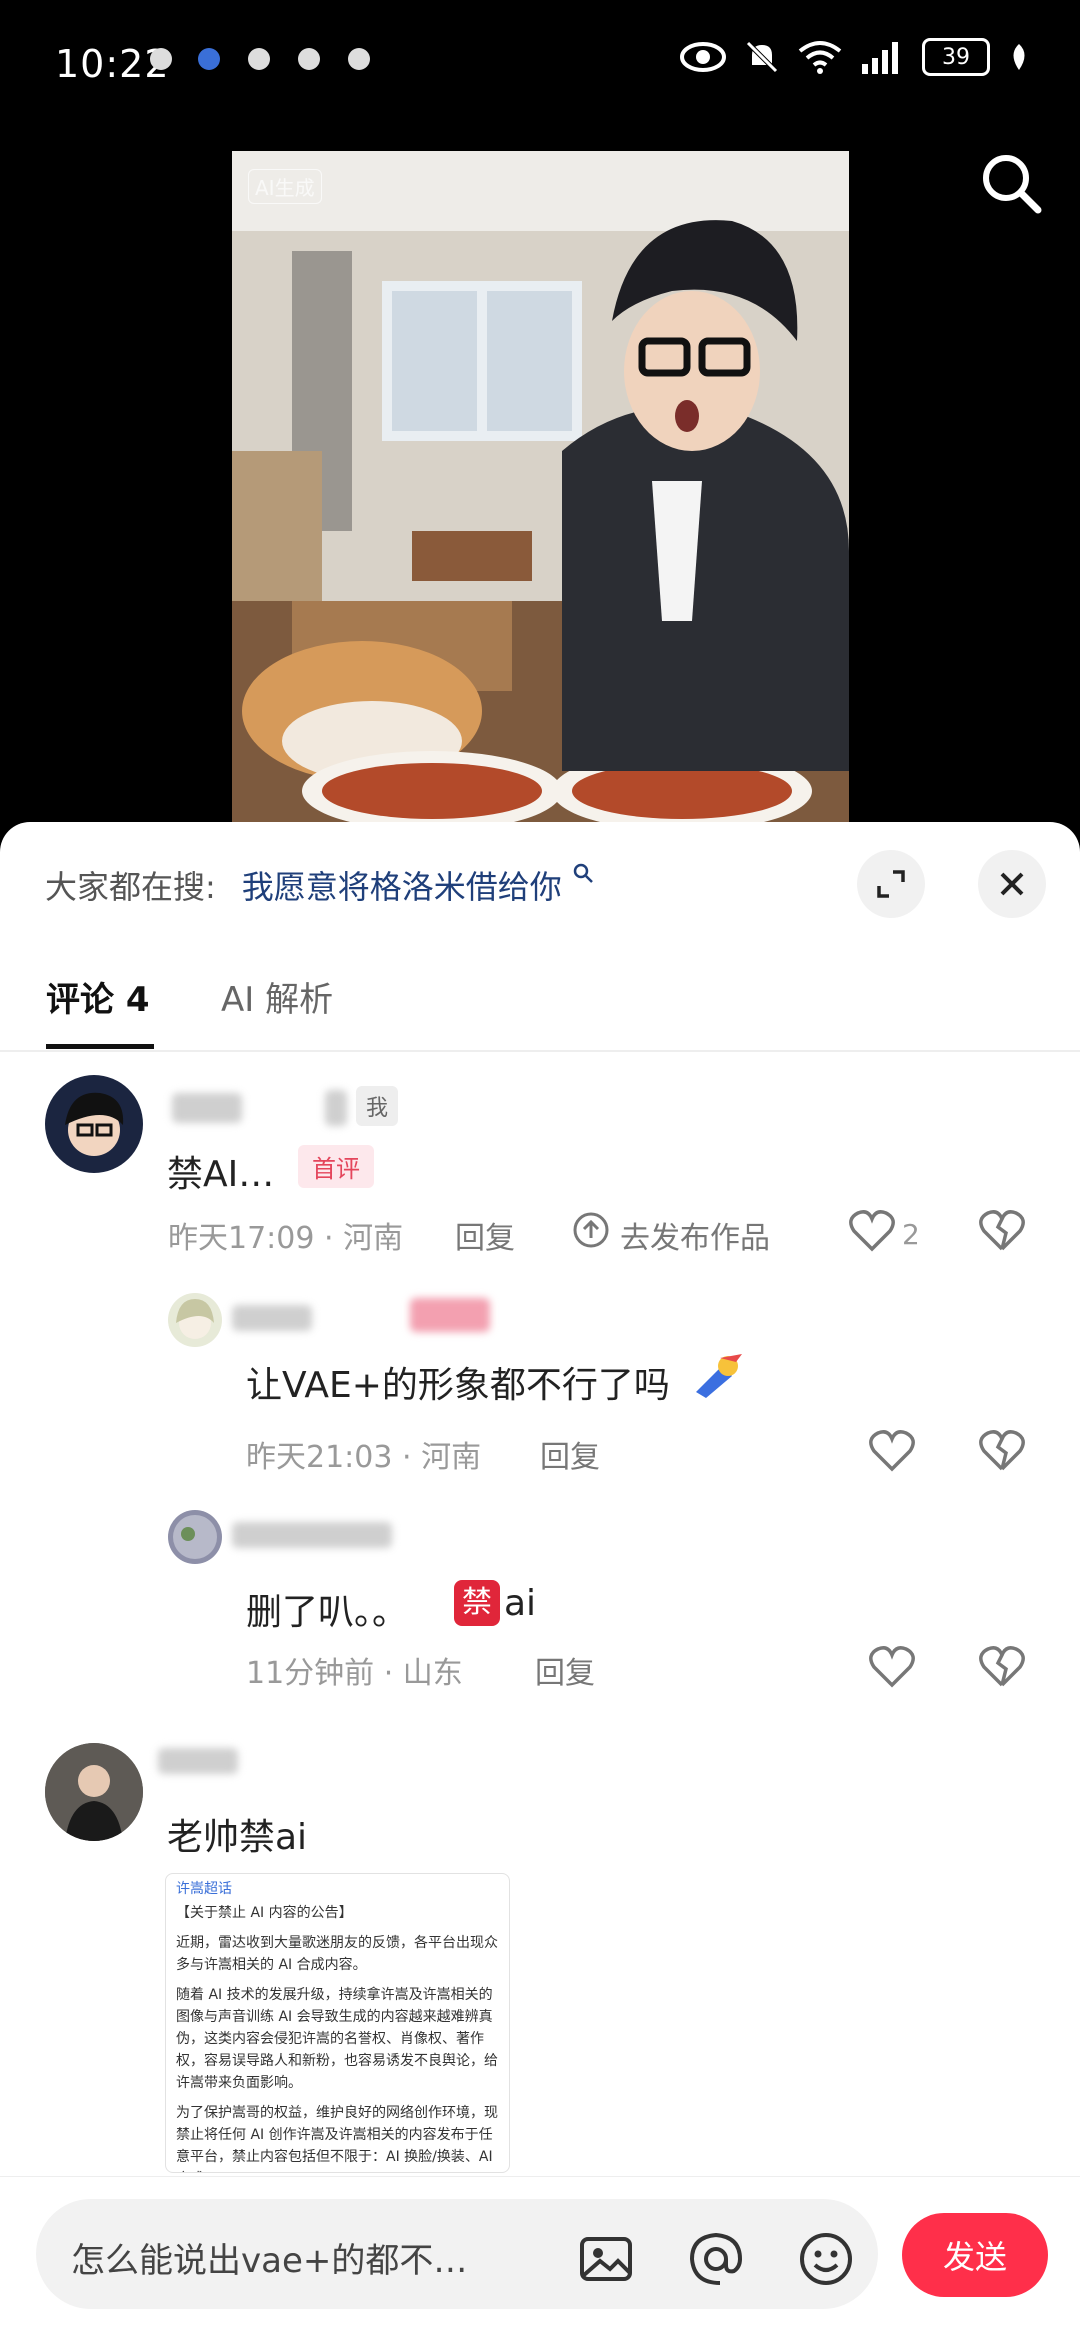 This screenshot has height=2332, width=1080. Describe the element at coordinates (98, 996) in the screenshot. I see `tab-comments: 评论 4` at that location.